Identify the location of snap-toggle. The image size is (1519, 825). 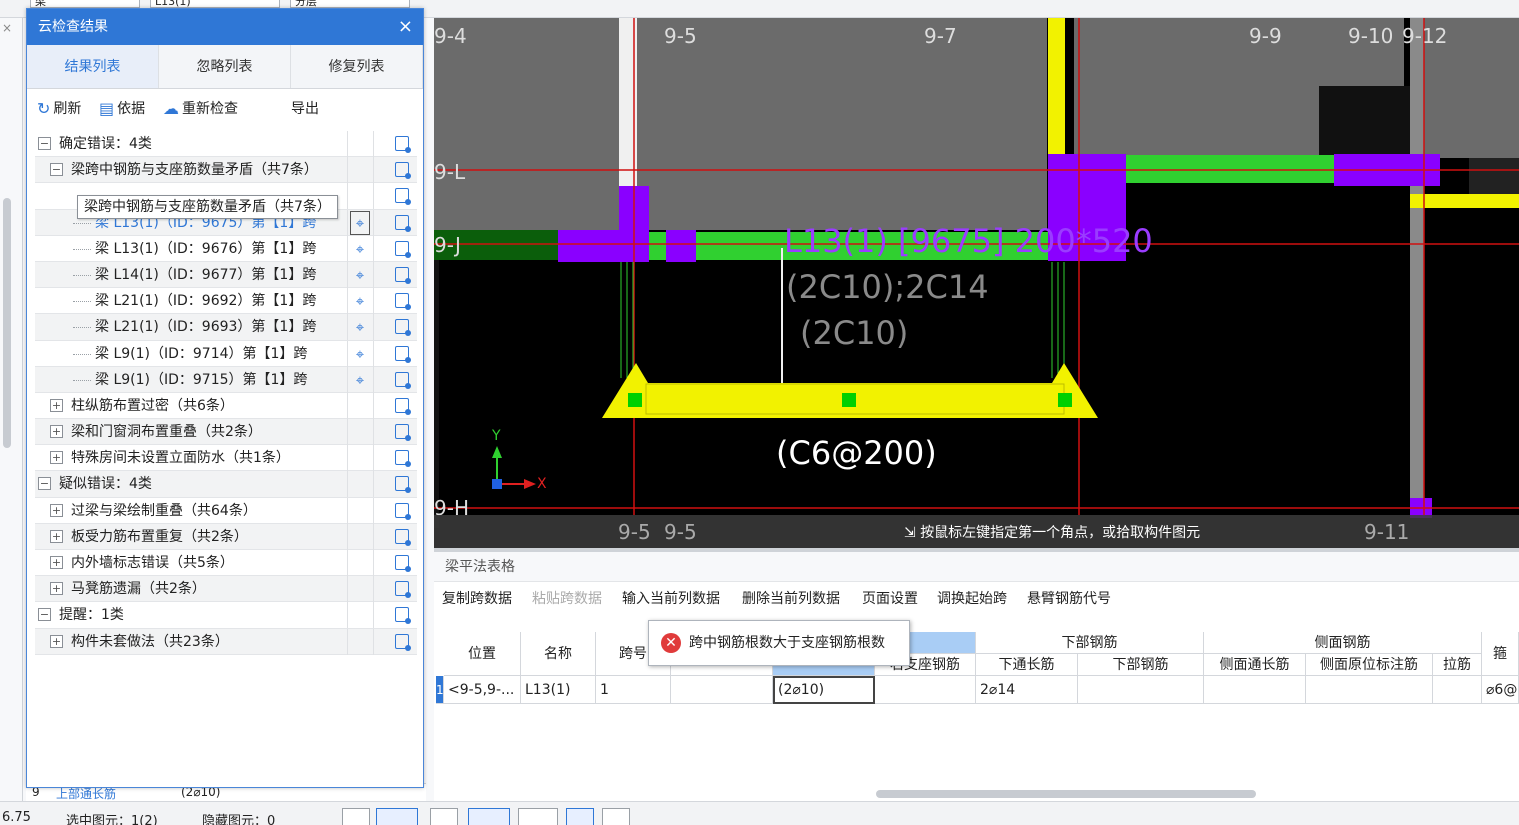
(489, 816).